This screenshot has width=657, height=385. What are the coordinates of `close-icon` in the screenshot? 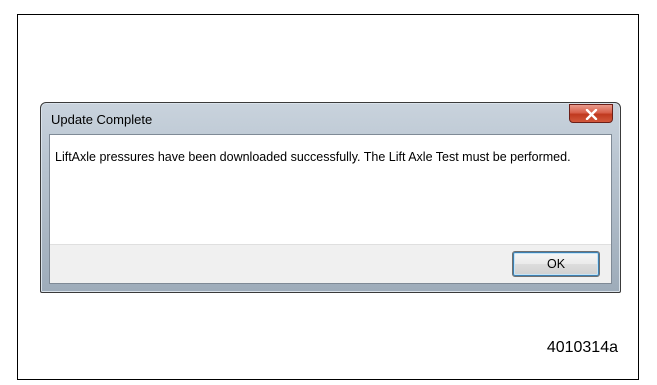 It's located at (591, 114).